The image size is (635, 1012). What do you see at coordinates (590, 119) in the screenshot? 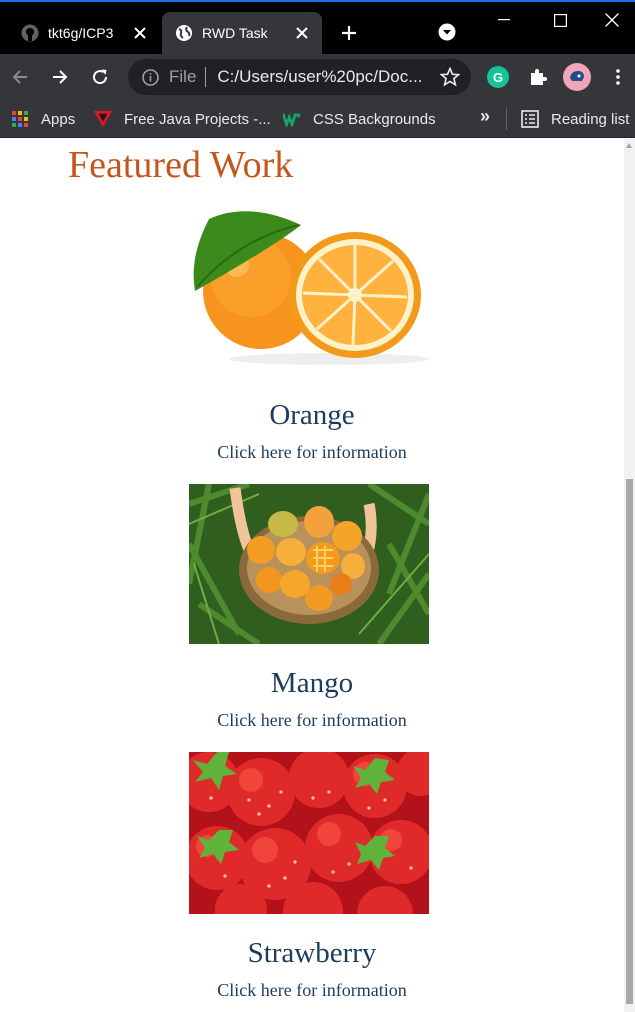
I see `reading-list-label: Reading list` at bounding box center [590, 119].